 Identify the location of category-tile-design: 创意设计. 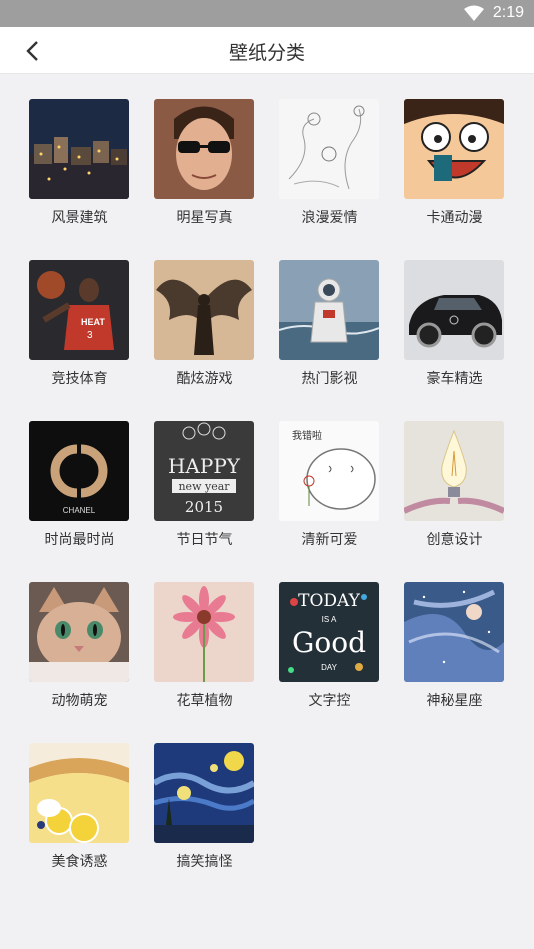
(454, 491).